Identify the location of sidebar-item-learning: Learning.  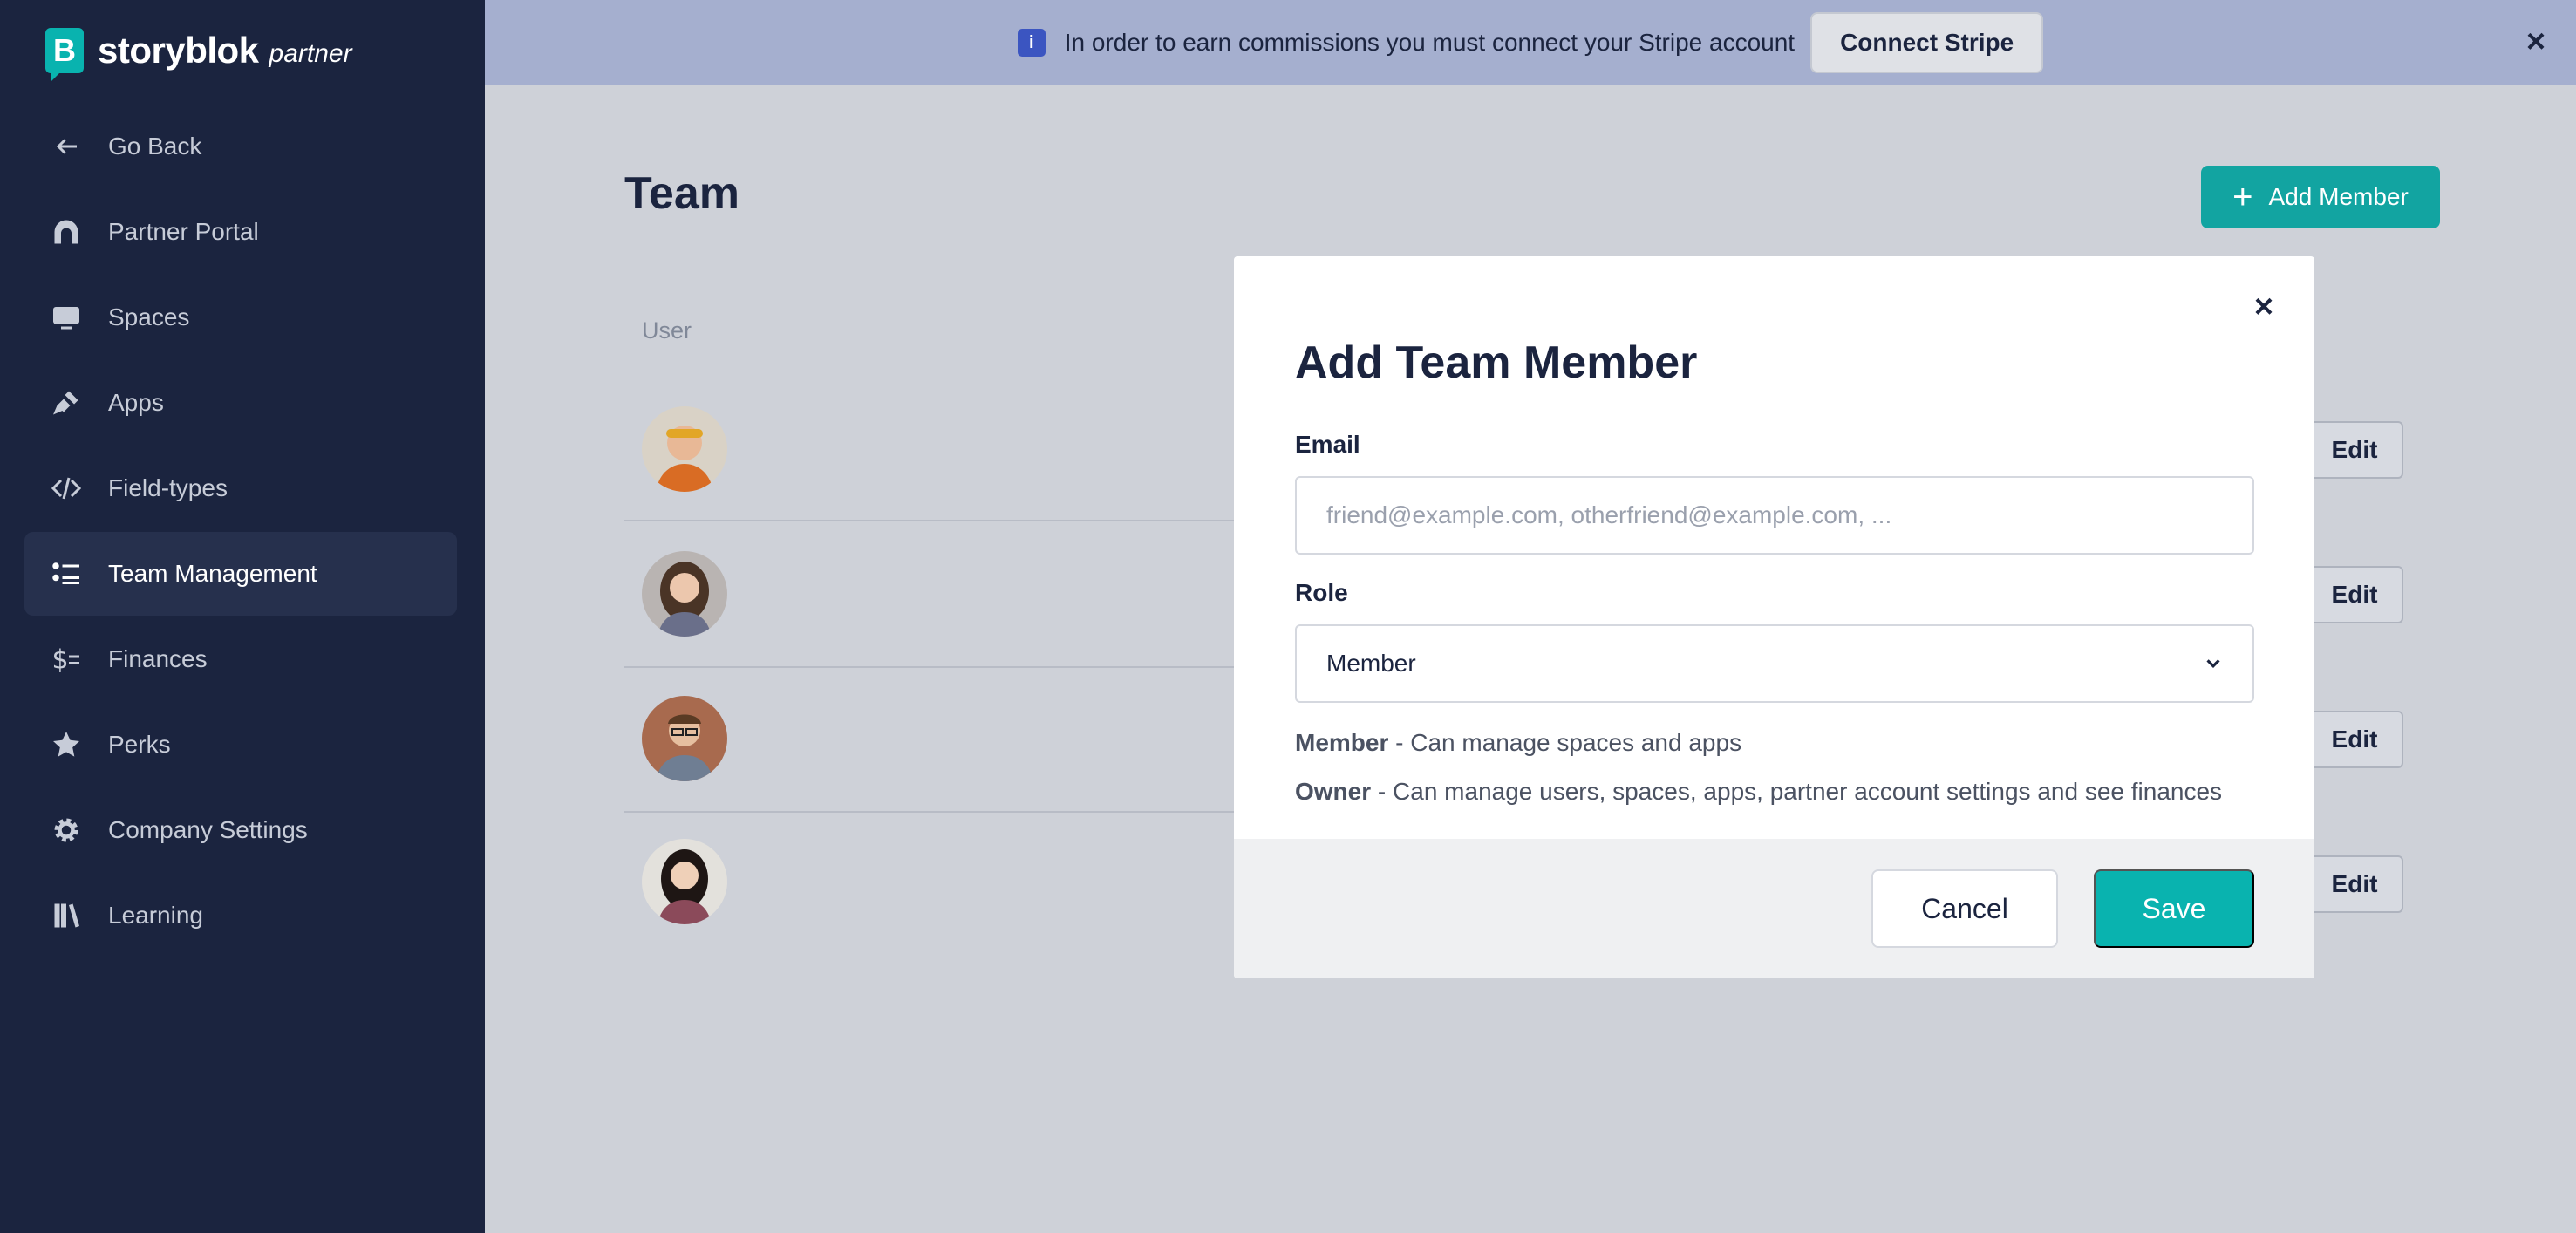
(241, 915).